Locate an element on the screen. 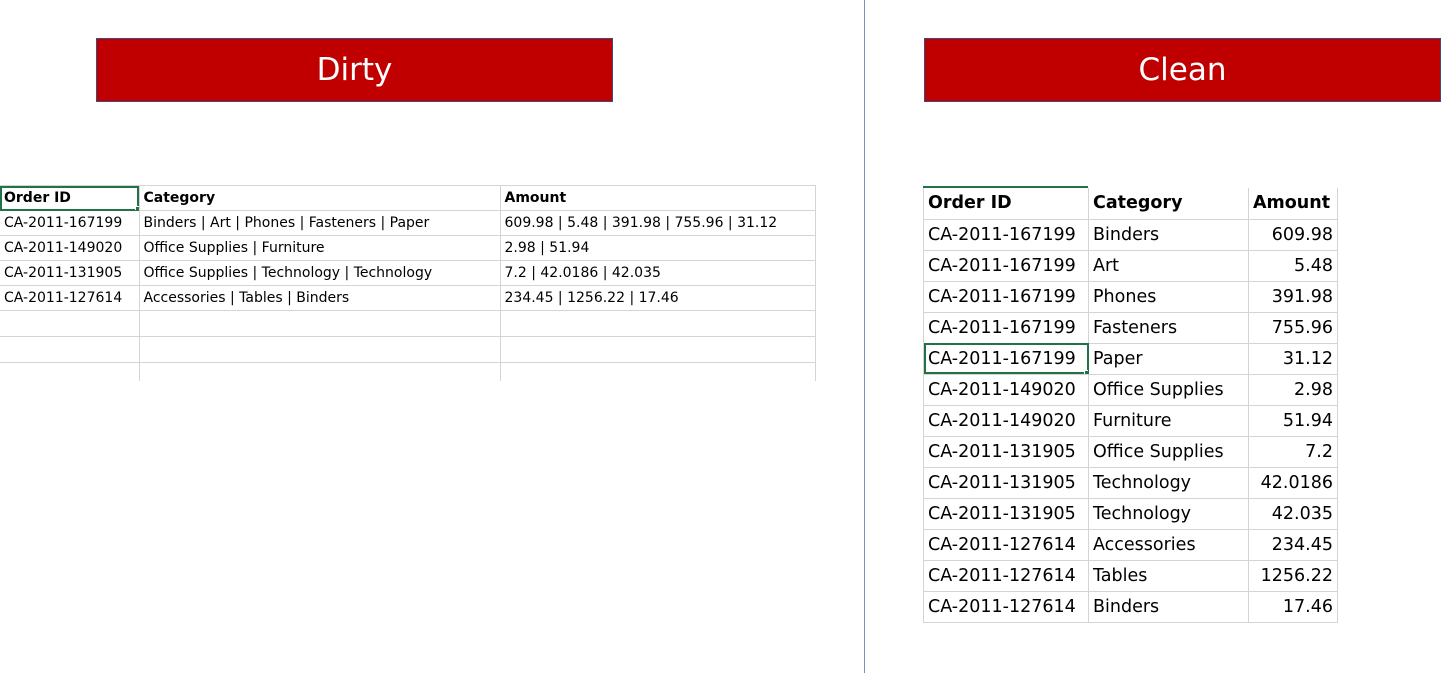  category-cell: Accessories | Tables | Binders is located at coordinates (319, 298).